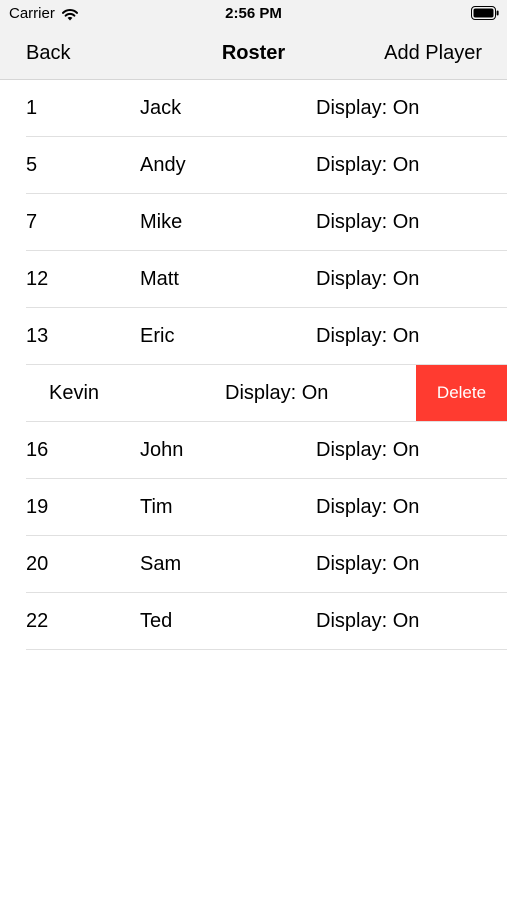 The height and width of the screenshot is (900, 507). I want to click on player-row-tim: 19 Tim Display: On, so click(253, 507).